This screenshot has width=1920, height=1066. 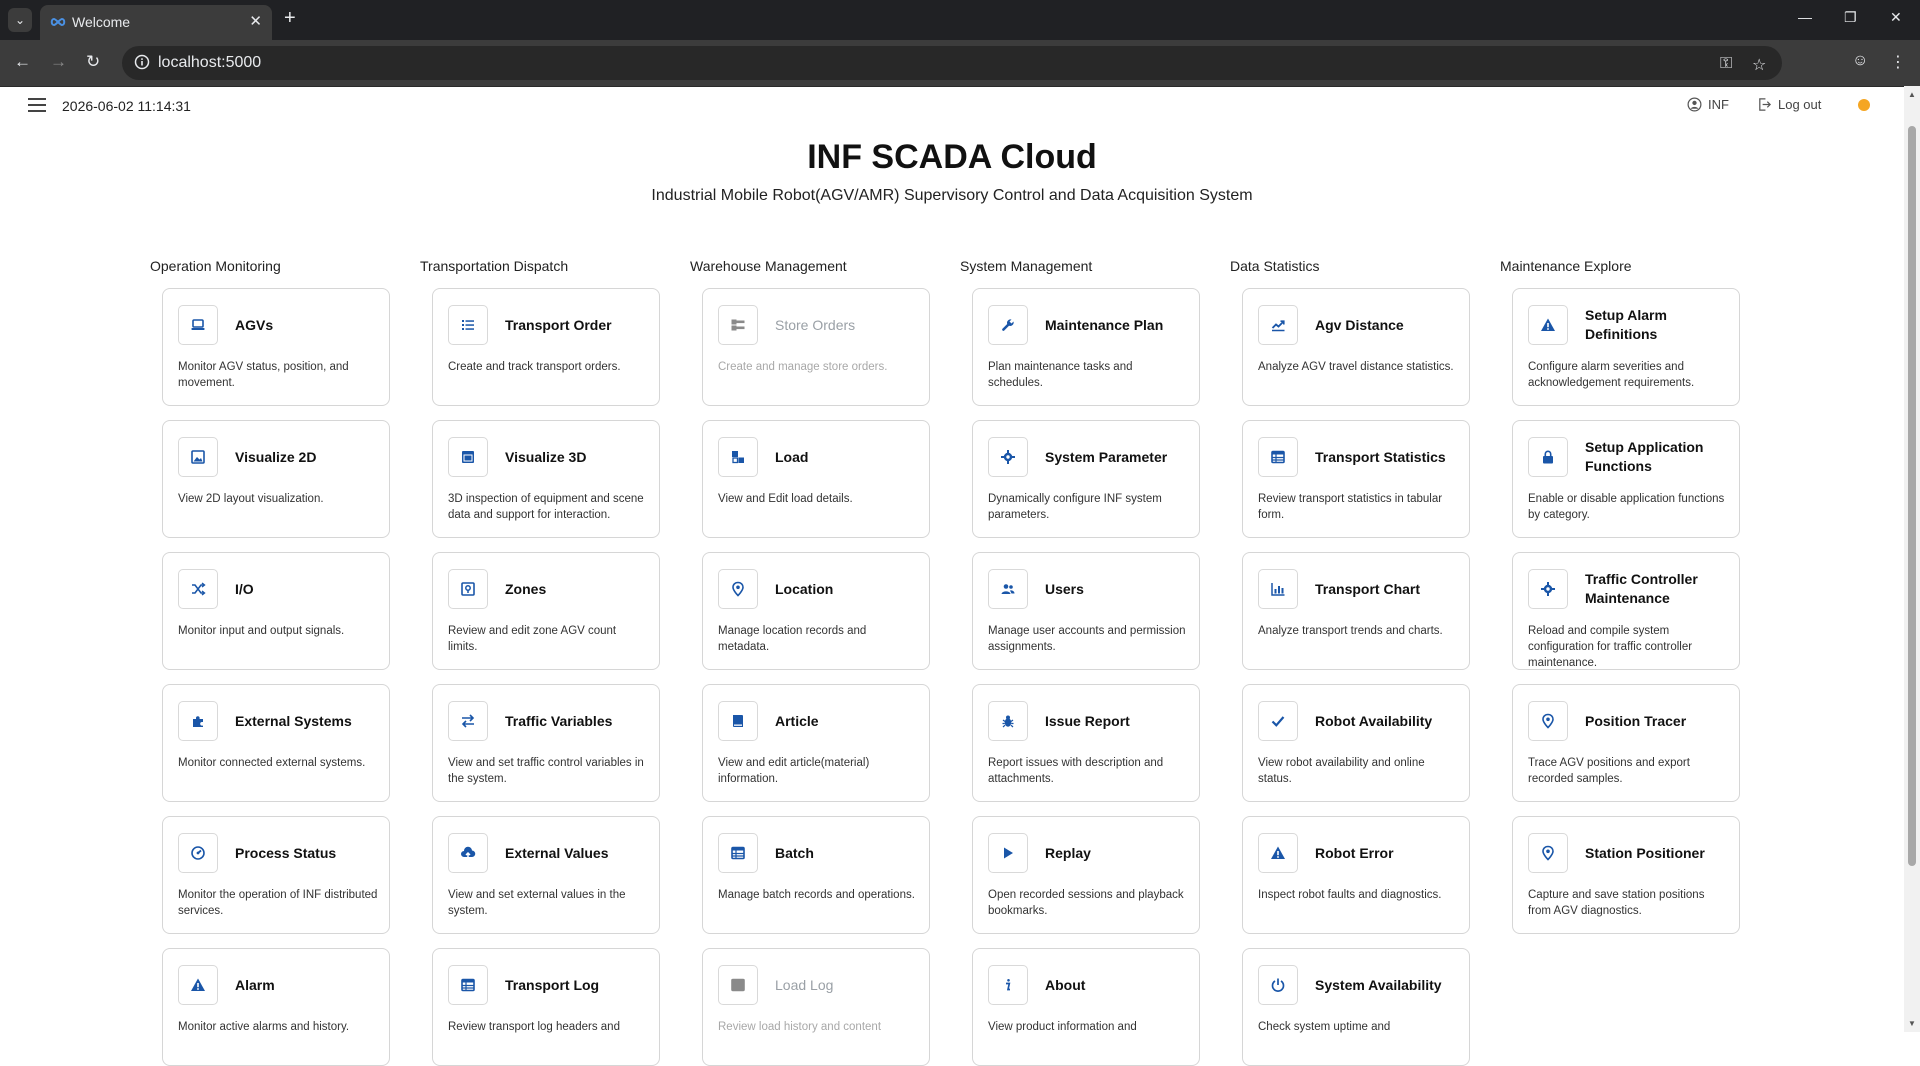 What do you see at coordinates (1912, 496) in the screenshot?
I see `scroll-thumb` at bounding box center [1912, 496].